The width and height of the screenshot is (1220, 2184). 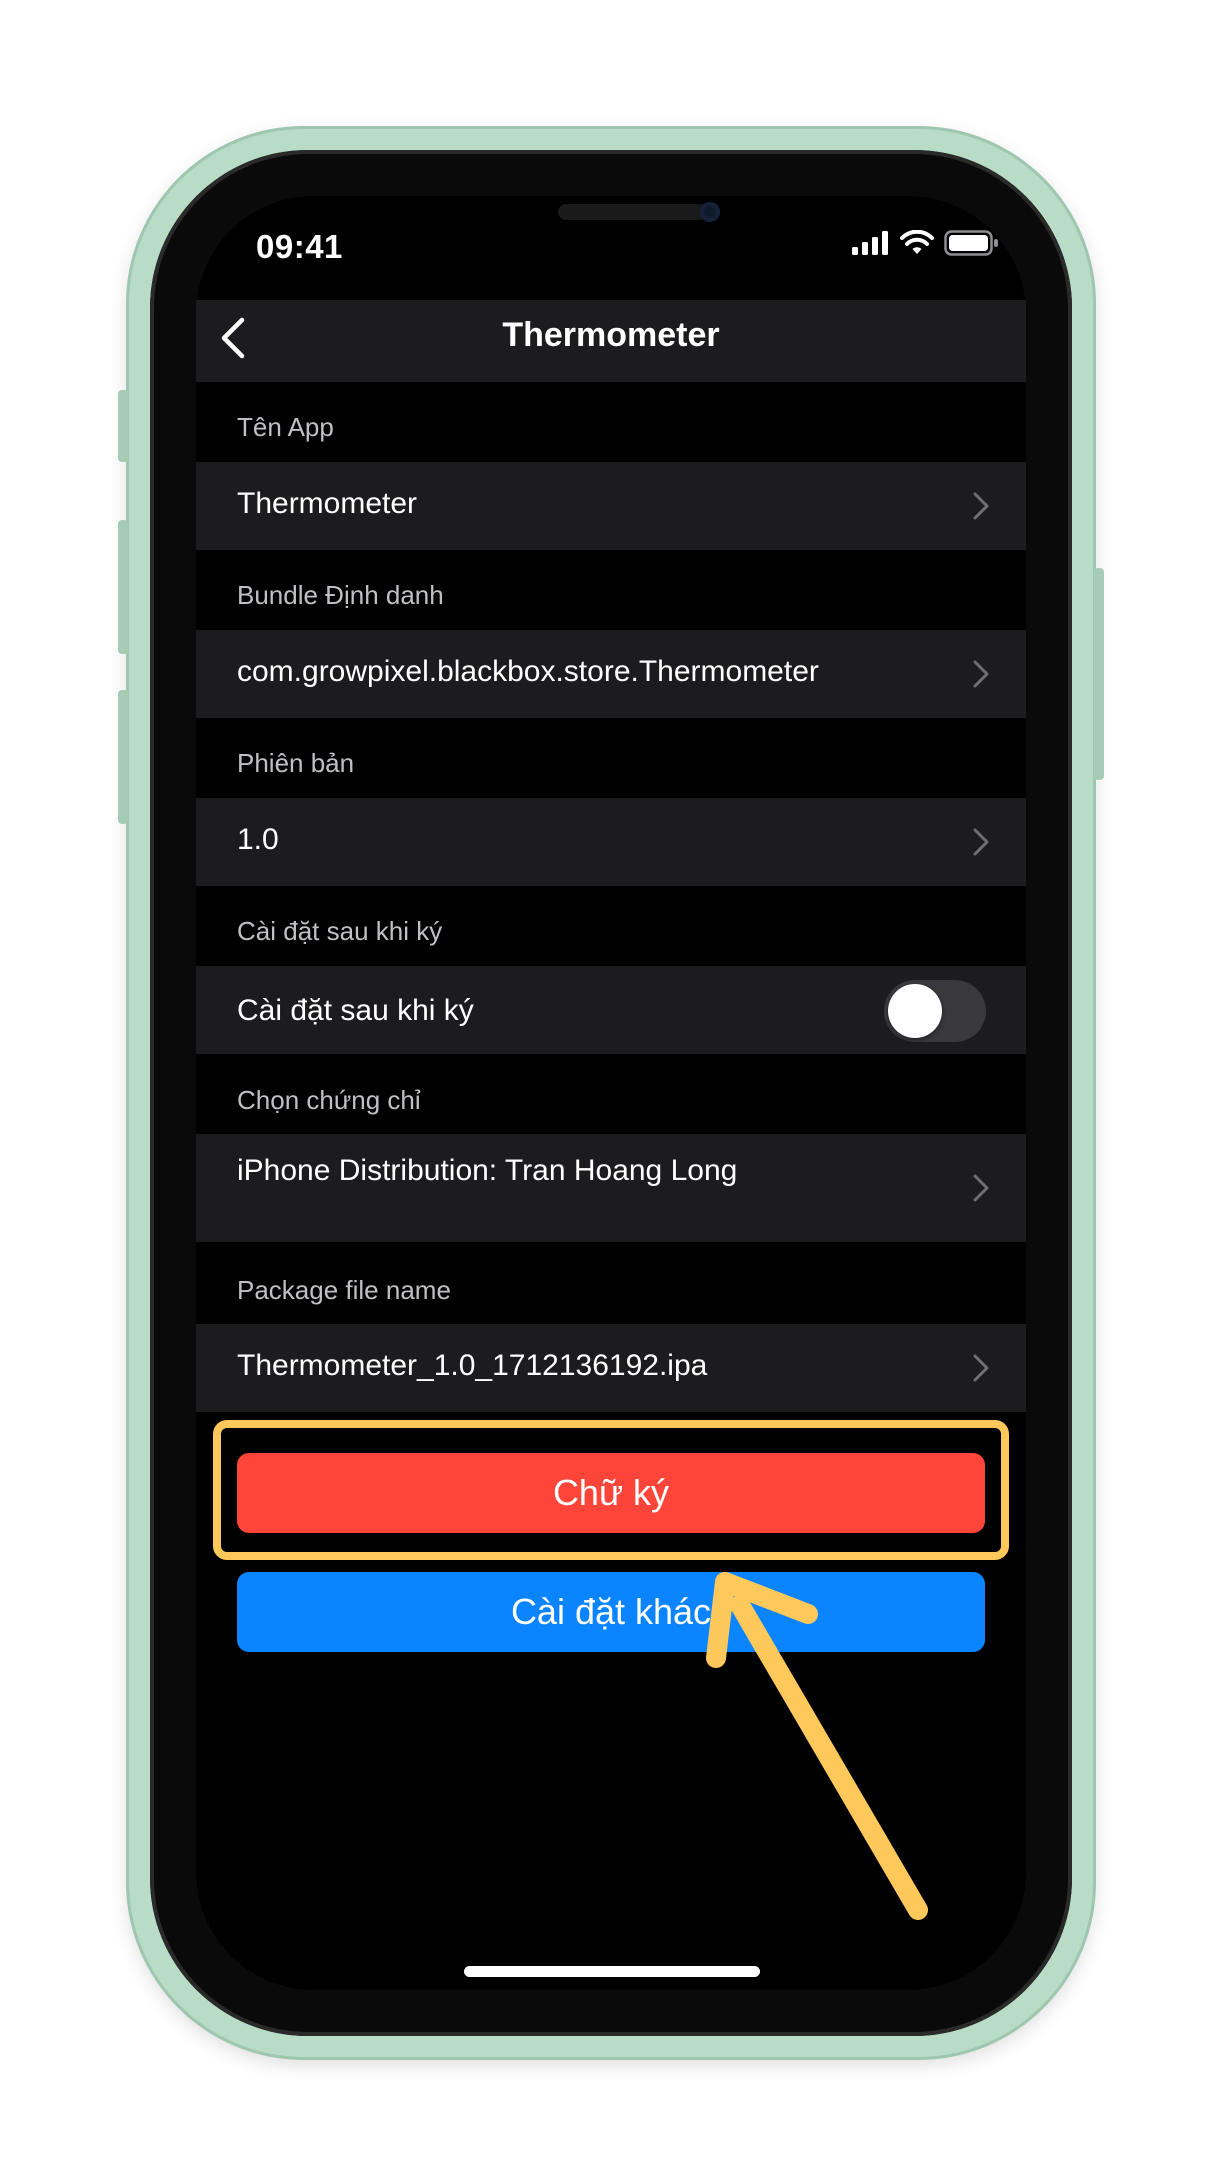 I want to click on package-file-name-value: Thermometer_1.0_1712136192.ipa, so click(x=472, y=1365).